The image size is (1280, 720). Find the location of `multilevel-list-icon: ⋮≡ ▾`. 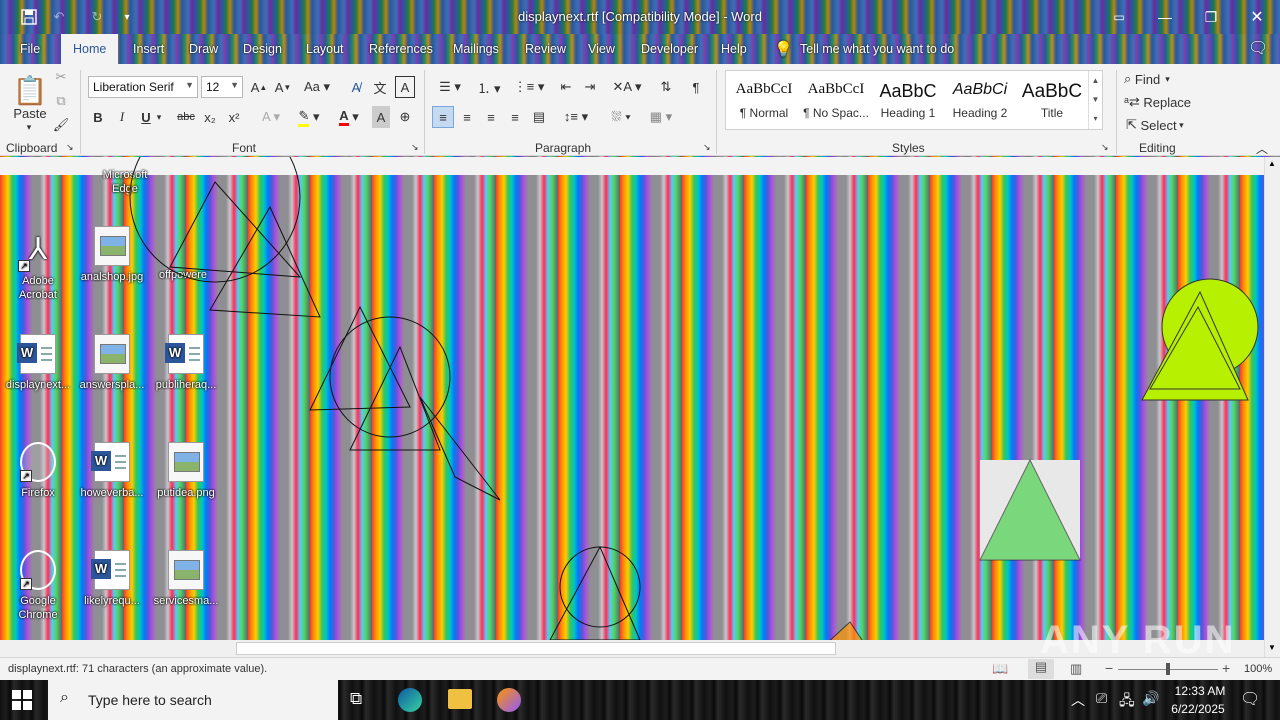

multilevel-list-icon: ⋮≡ ▾ is located at coordinates (529, 87).